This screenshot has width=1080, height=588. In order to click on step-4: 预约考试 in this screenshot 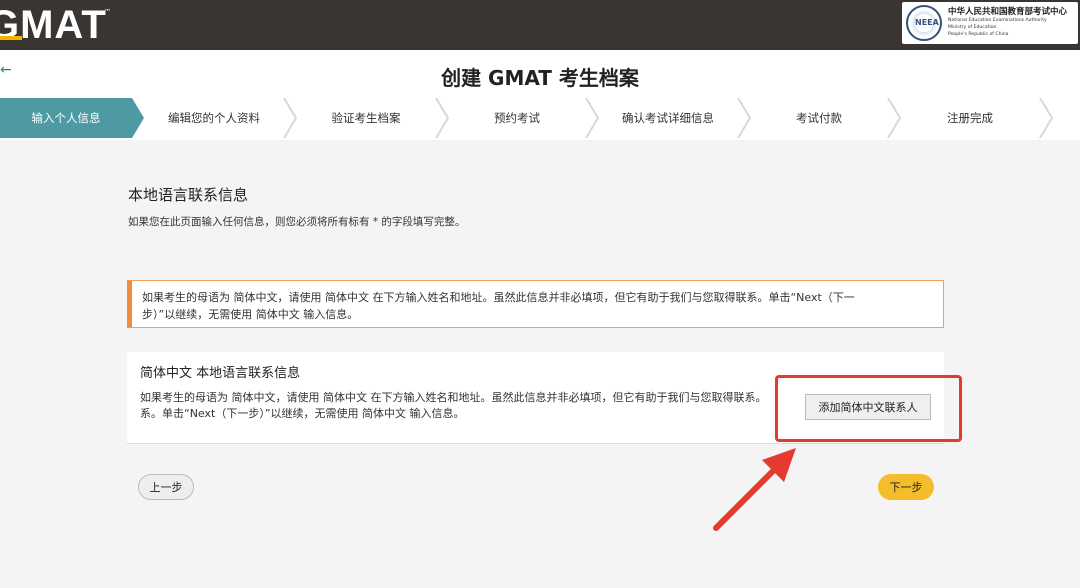, I will do `click(517, 118)`.